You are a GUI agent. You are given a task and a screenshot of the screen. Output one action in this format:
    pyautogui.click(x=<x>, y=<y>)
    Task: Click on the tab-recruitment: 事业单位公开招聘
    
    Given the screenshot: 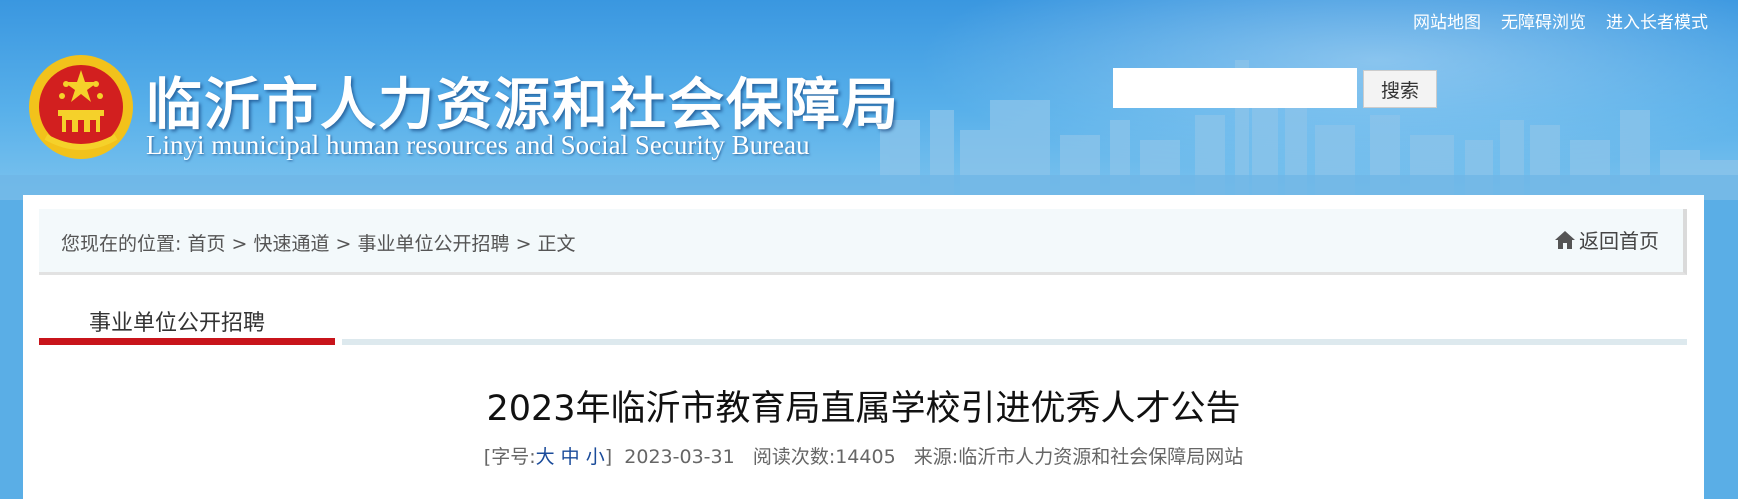 What is the action you would take?
    pyautogui.click(x=177, y=321)
    